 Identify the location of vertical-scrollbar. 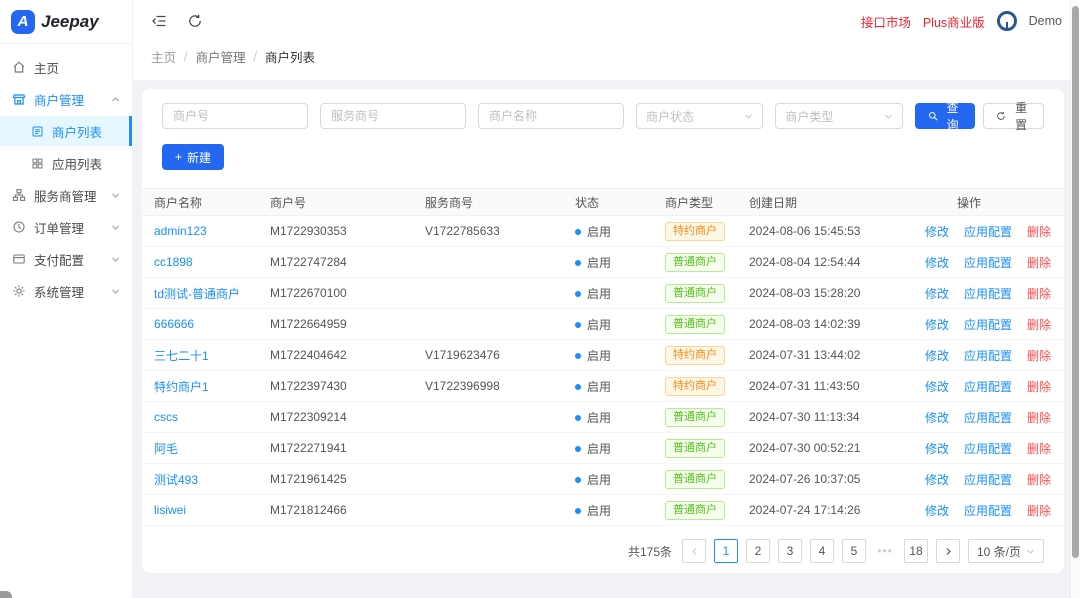
(1075, 299).